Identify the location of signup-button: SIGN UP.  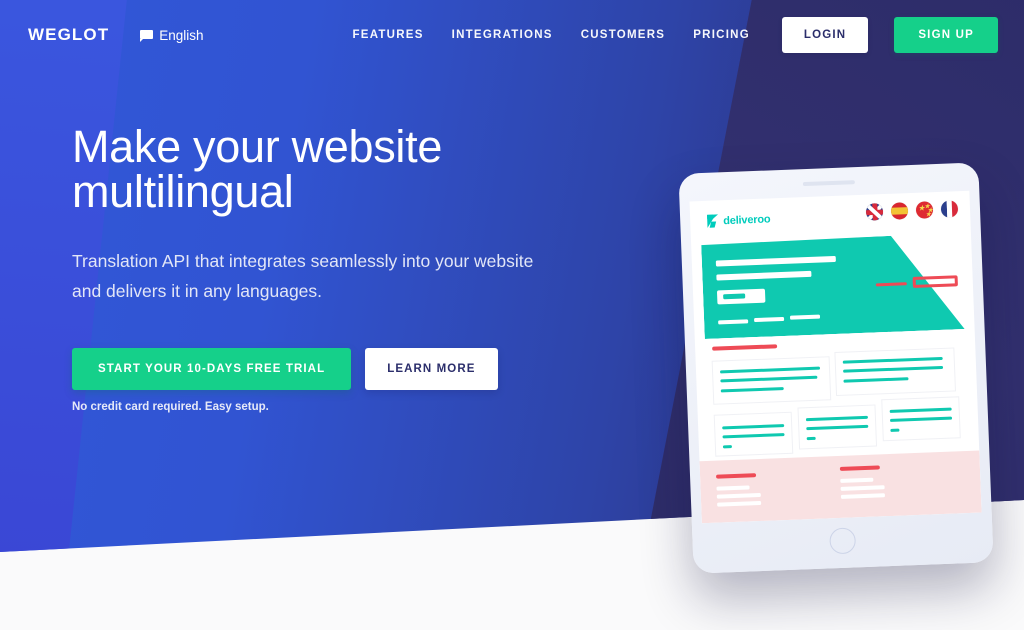
(946, 35).